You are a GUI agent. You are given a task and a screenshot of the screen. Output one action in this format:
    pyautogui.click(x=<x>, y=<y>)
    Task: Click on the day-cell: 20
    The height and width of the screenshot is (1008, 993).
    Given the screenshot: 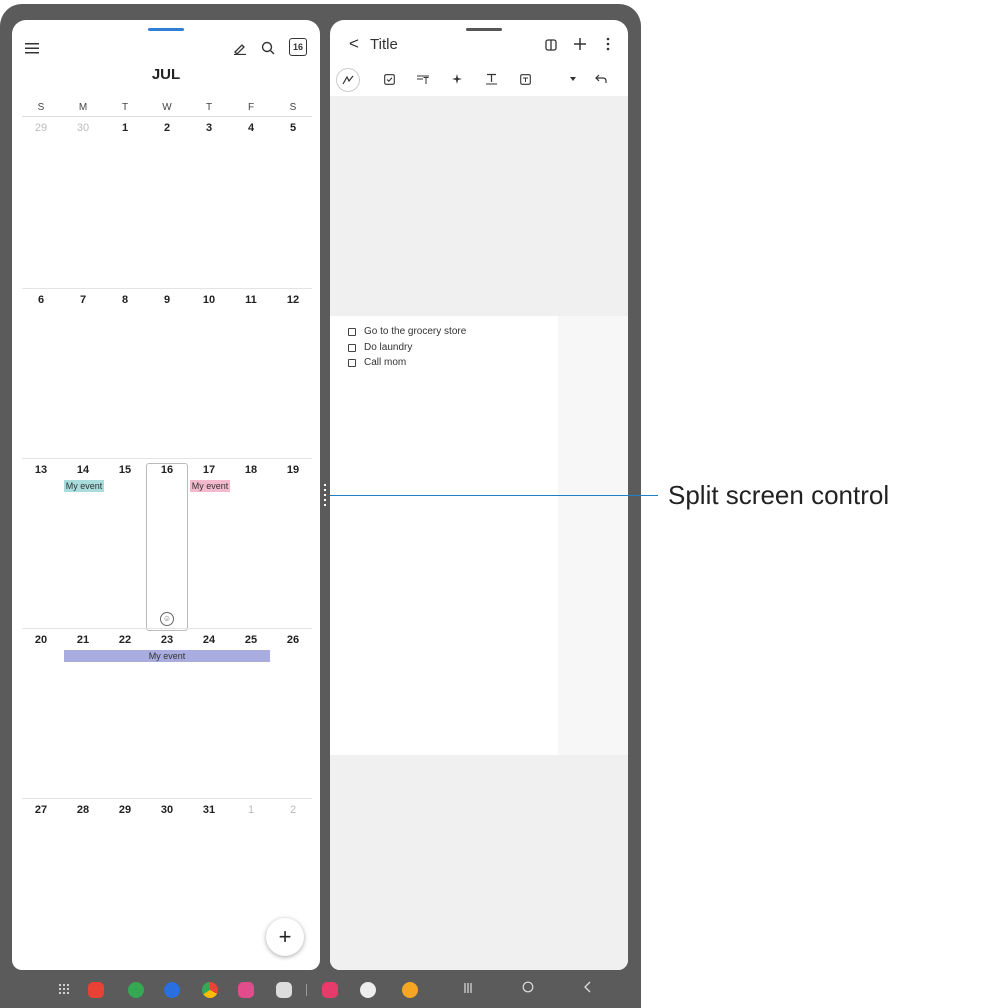 What is the action you would take?
    pyautogui.click(x=41, y=640)
    